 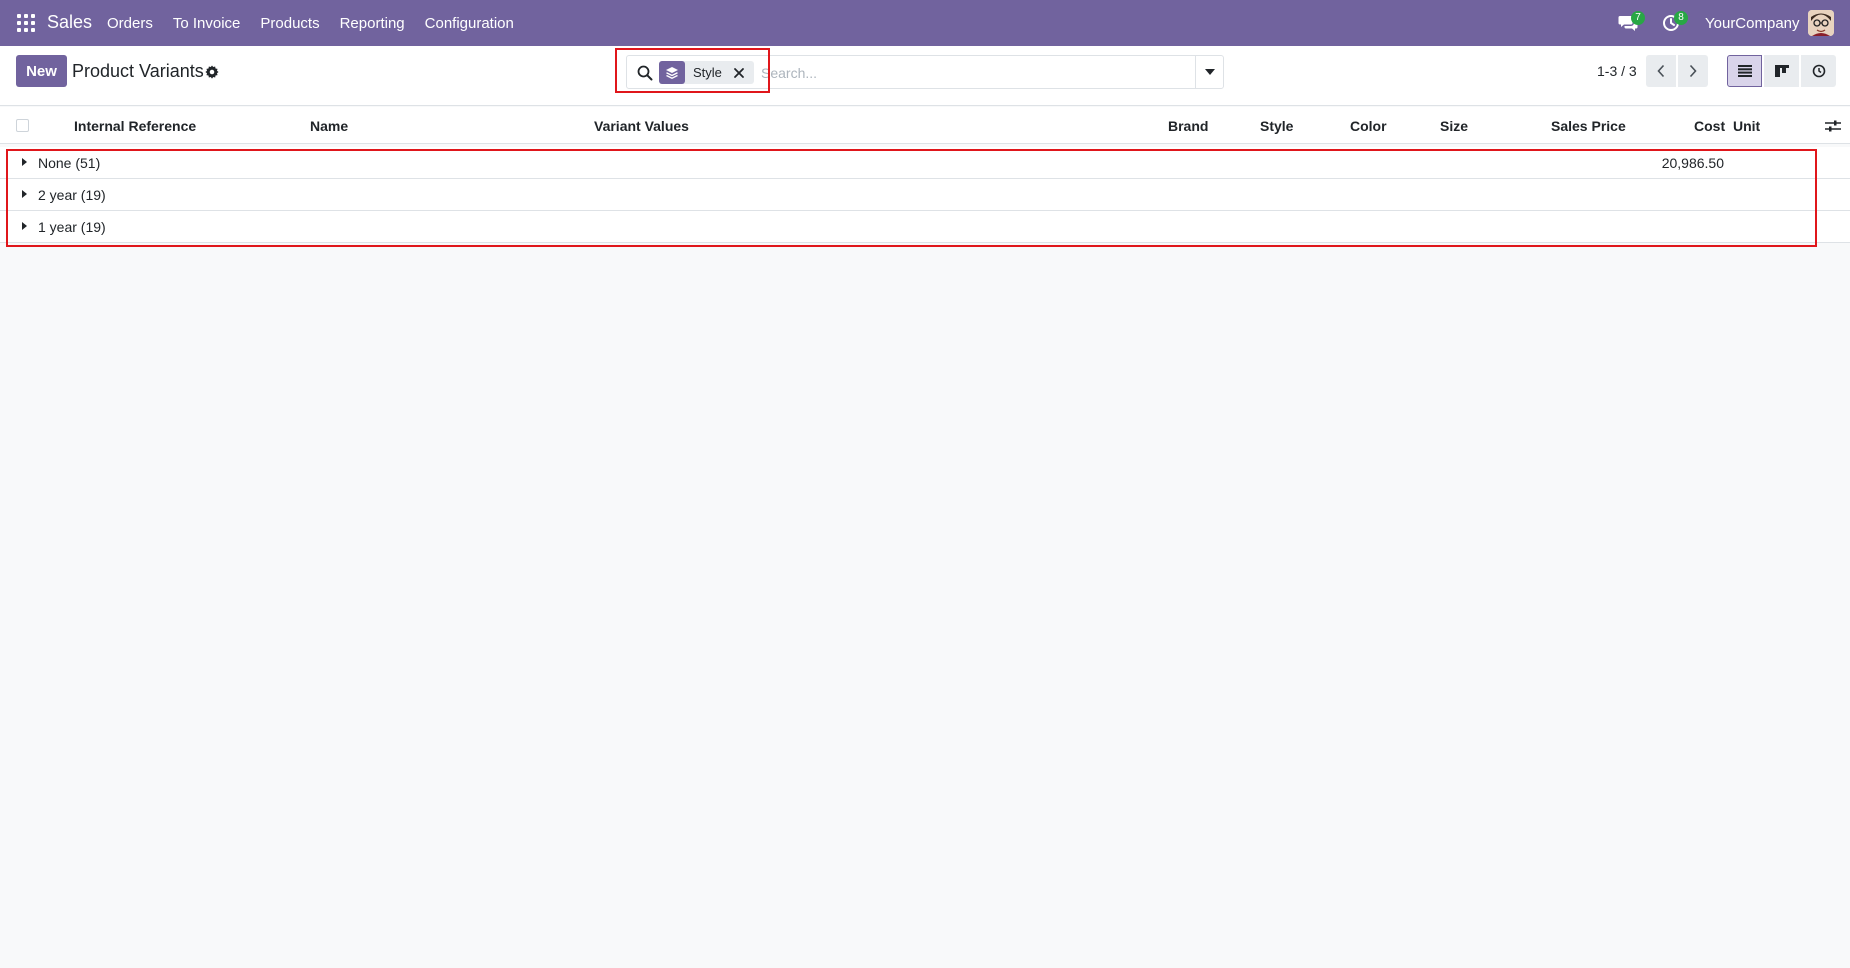 What do you see at coordinates (1617, 71) in the screenshot?
I see `pager-value: 1-3 / 3` at bounding box center [1617, 71].